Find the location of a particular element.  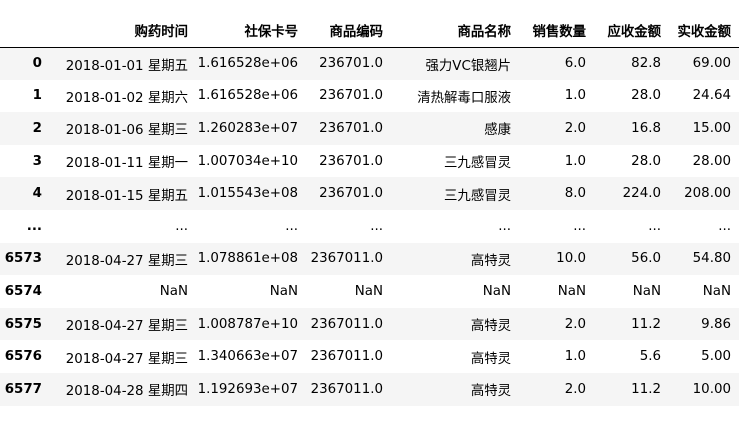

row-index: 4 is located at coordinates (37, 194).